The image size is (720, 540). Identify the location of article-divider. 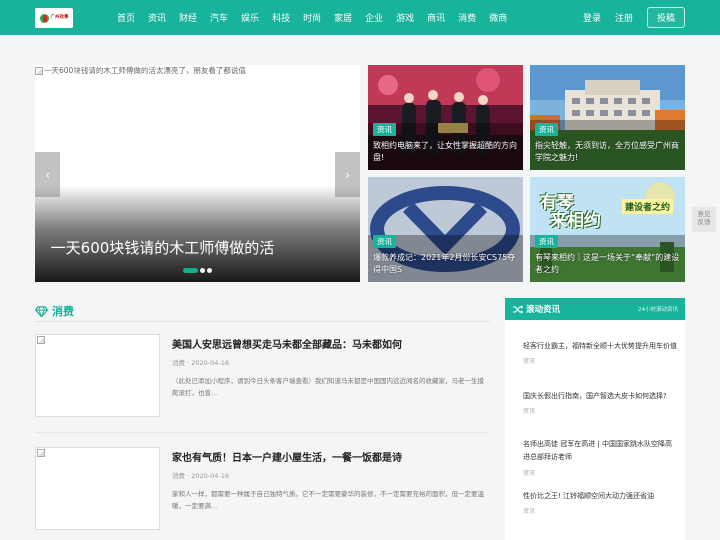
(262, 432).